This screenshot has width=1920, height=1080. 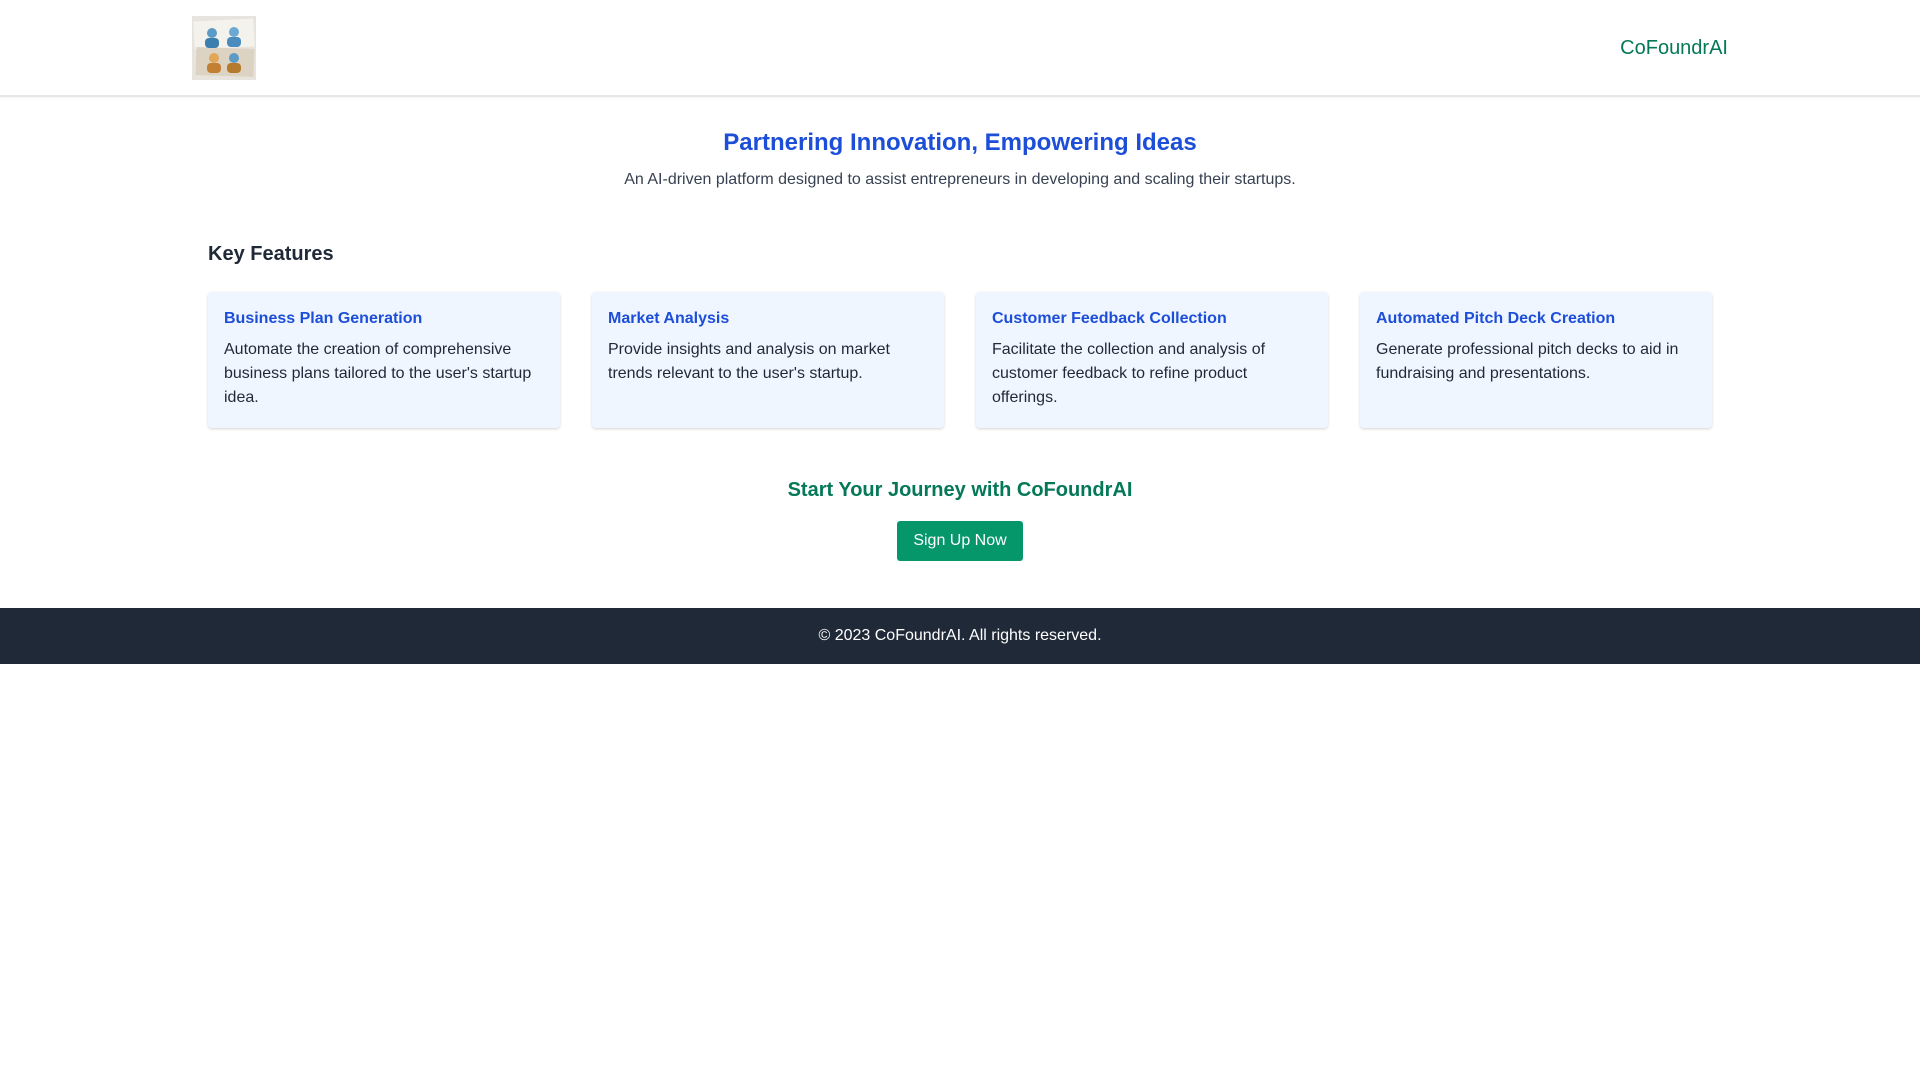 I want to click on features-heading: Key Features, so click(x=271, y=254).